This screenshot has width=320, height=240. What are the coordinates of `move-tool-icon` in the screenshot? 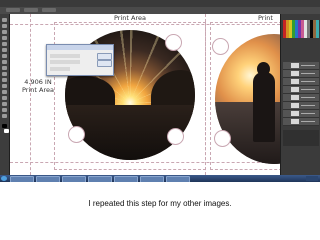 It's located at (4, 20).